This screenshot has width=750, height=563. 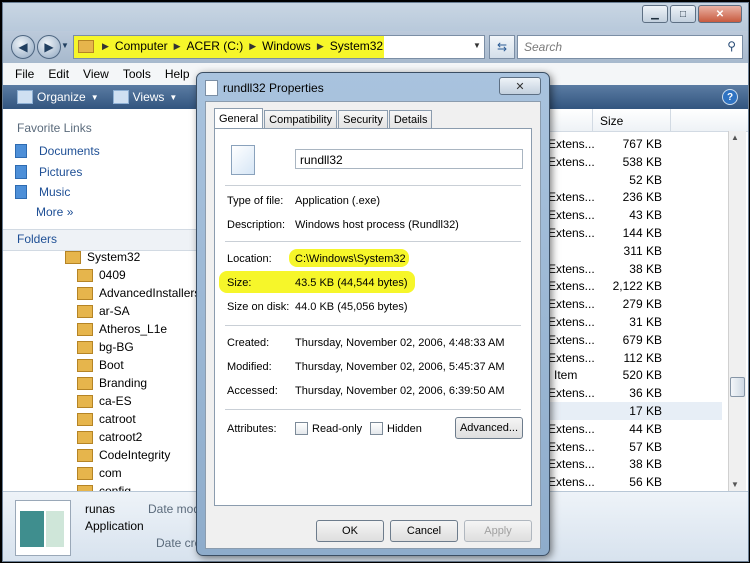 I want to click on favorite-documents-label: Documents, so click(x=69, y=151).